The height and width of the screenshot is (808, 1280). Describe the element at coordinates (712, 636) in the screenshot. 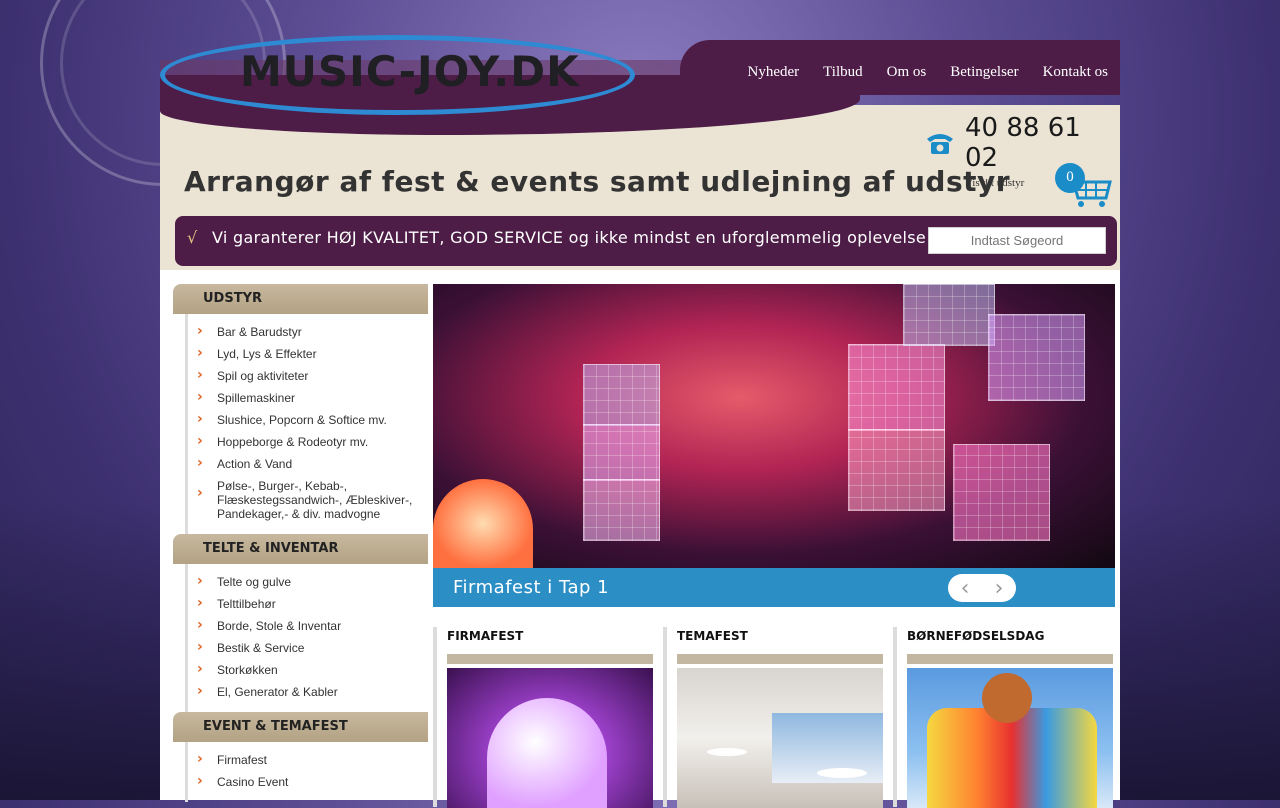

I see `box-title: TEMAFEST` at that location.